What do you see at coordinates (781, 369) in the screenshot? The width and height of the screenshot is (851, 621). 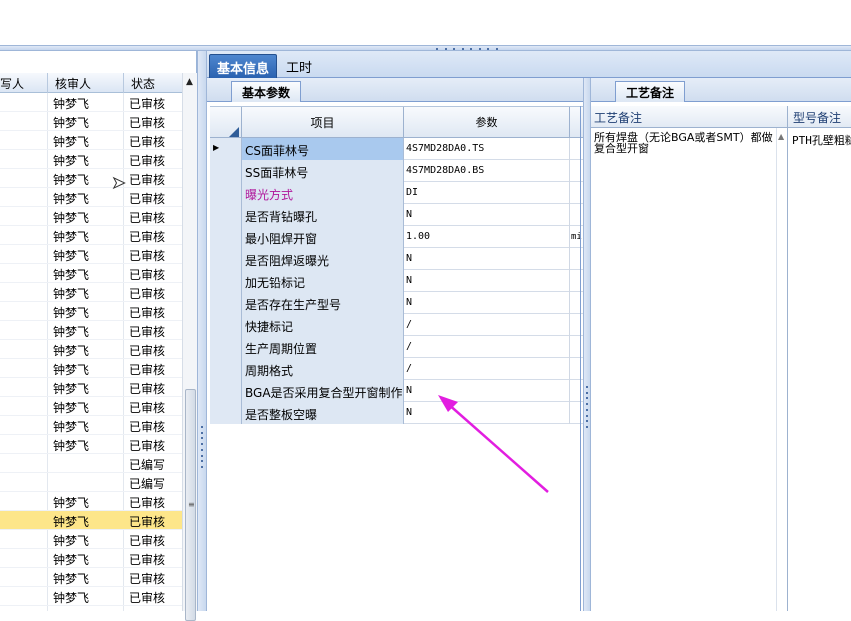 I see `remark-scrollbar: ▲` at bounding box center [781, 369].